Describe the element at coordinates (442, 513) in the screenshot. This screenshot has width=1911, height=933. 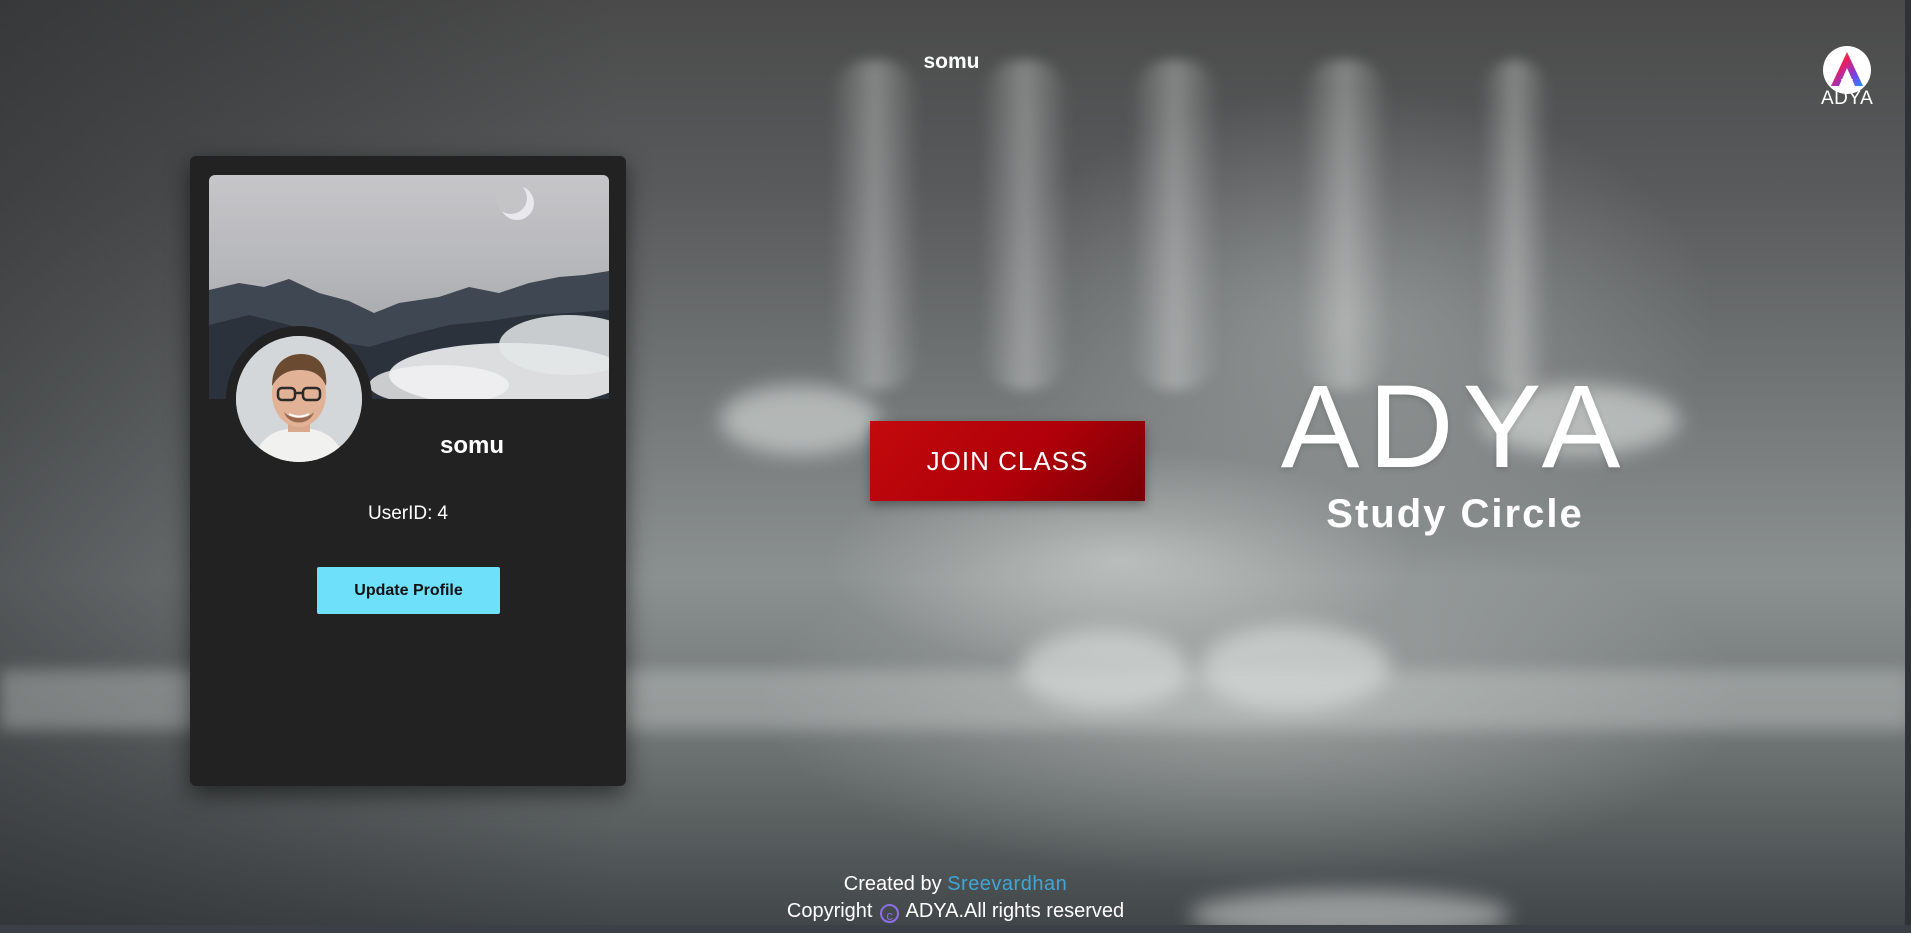
I see `user-id-value: 4` at that location.